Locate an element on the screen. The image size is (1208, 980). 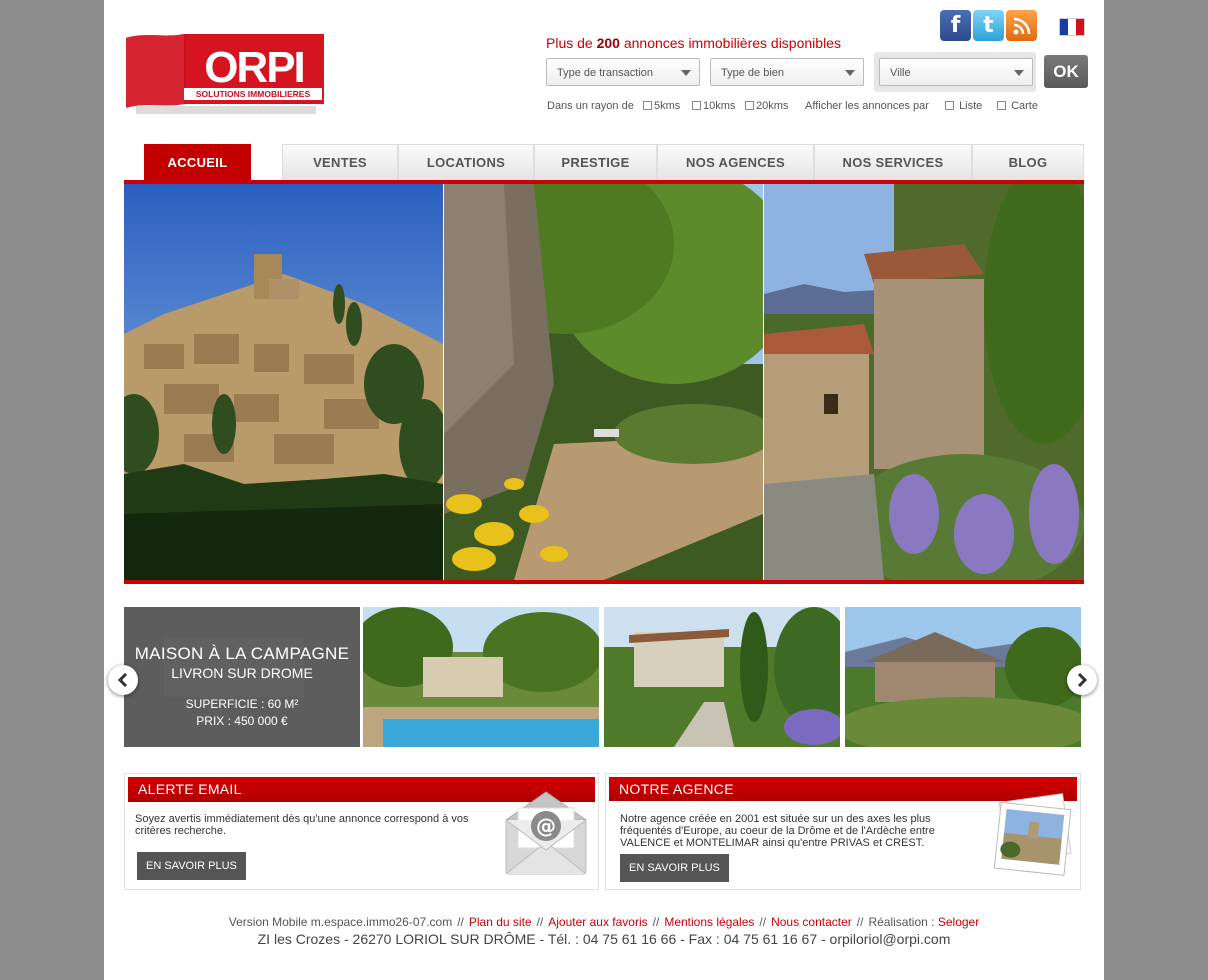
nav-agences: NOS AGENCES is located at coordinates (735, 162).